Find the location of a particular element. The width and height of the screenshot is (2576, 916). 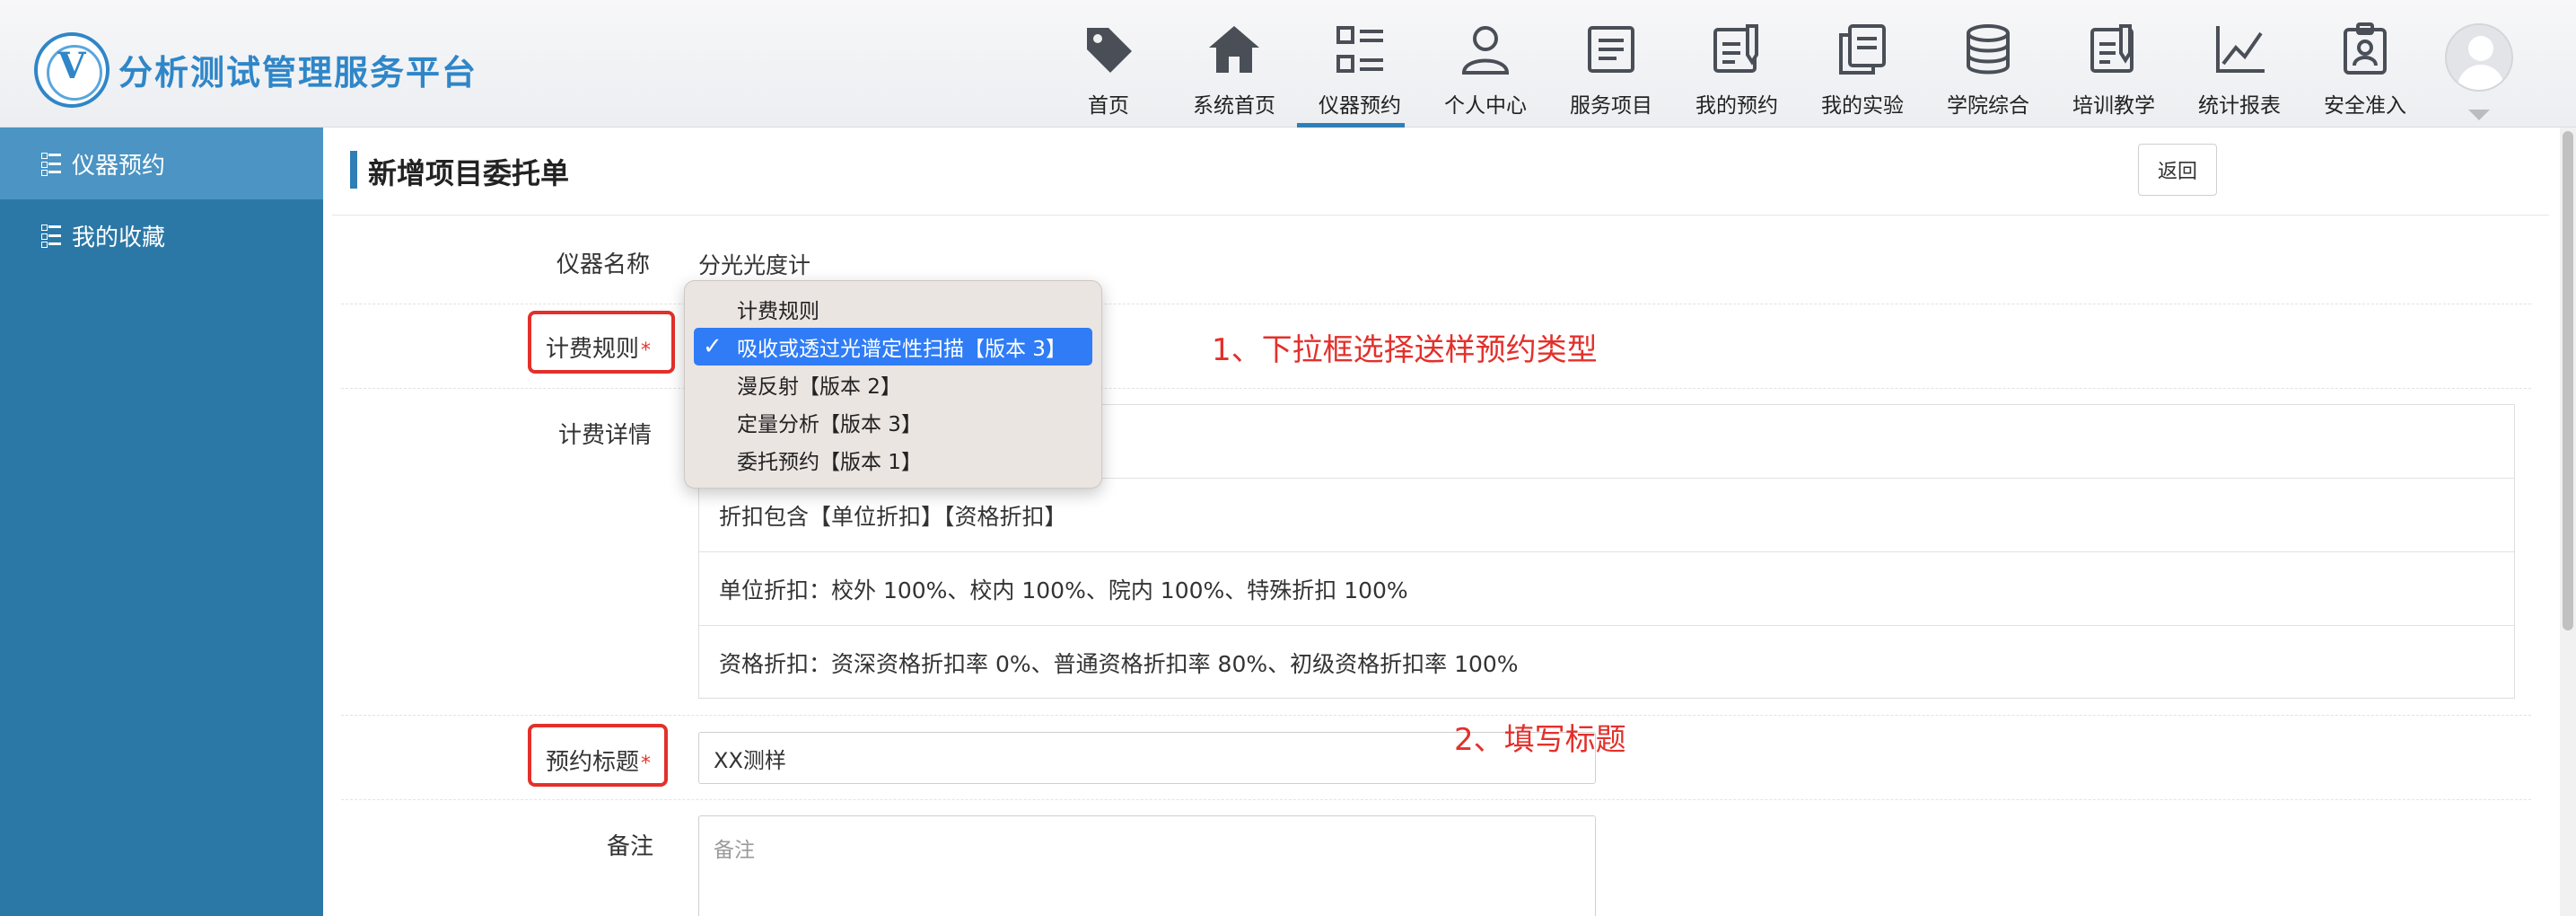

nav-item-college-general: 学院综合 is located at coordinates (1988, 64).